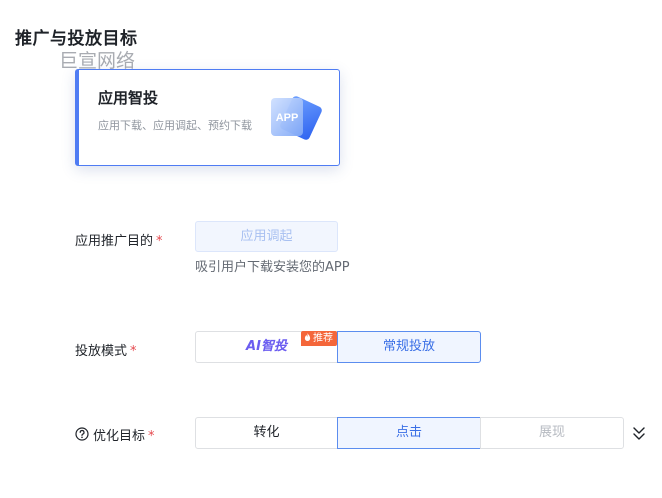  Describe the element at coordinates (128, 98) in the screenshot. I see `card-title: 应用智投` at that location.